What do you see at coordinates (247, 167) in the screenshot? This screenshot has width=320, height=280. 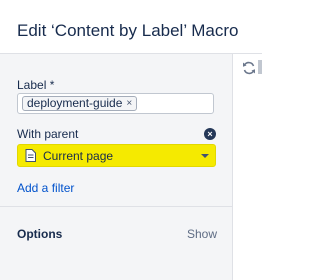 I see `macro-preview-panel` at bounding box center [247, 167].